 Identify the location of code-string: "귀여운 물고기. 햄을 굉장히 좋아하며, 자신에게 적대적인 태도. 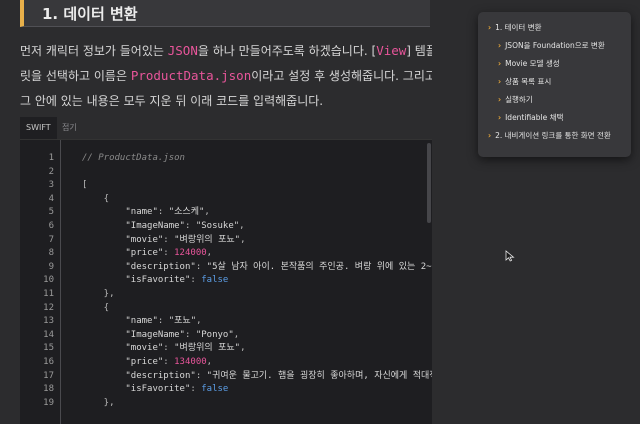
(319, 375).